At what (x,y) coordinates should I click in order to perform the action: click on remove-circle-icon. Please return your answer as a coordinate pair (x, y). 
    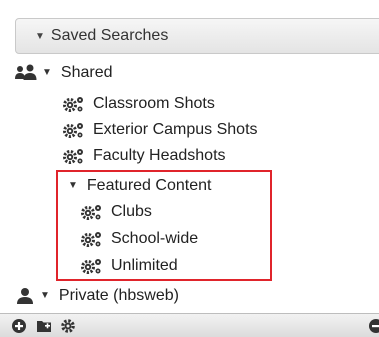
    Looking at the image, I should click on (373, 326).